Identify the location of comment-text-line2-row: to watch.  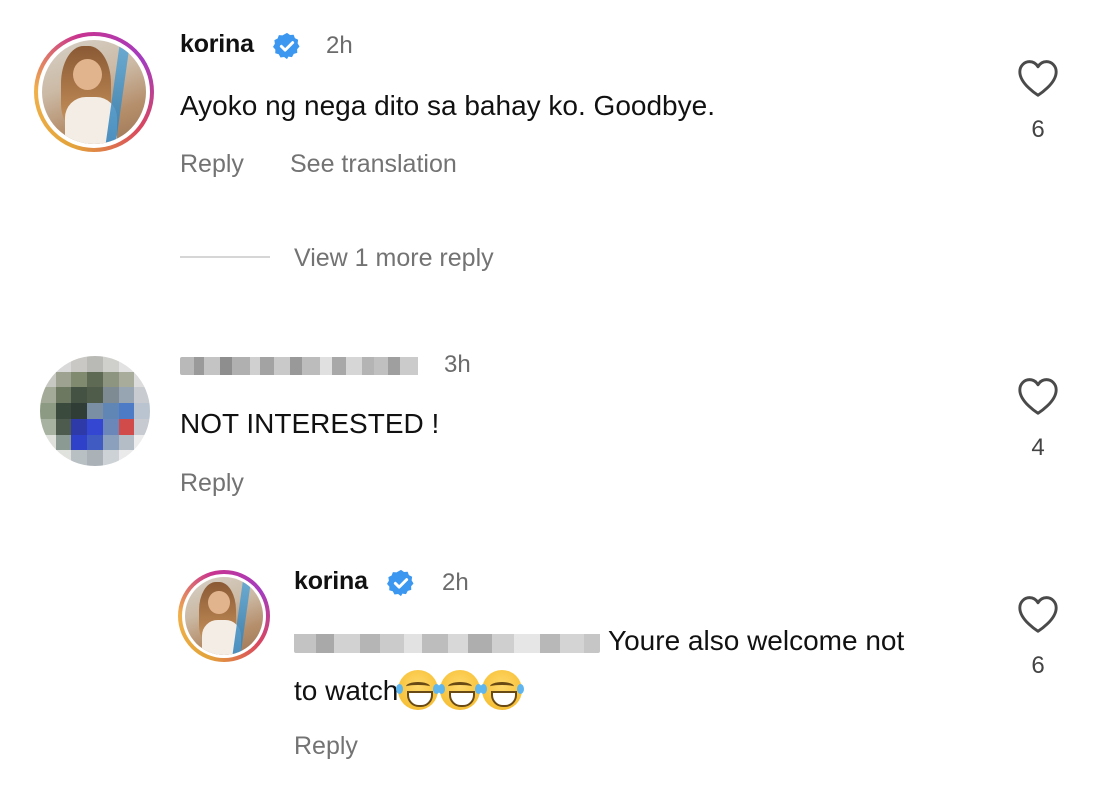
(409, 690).